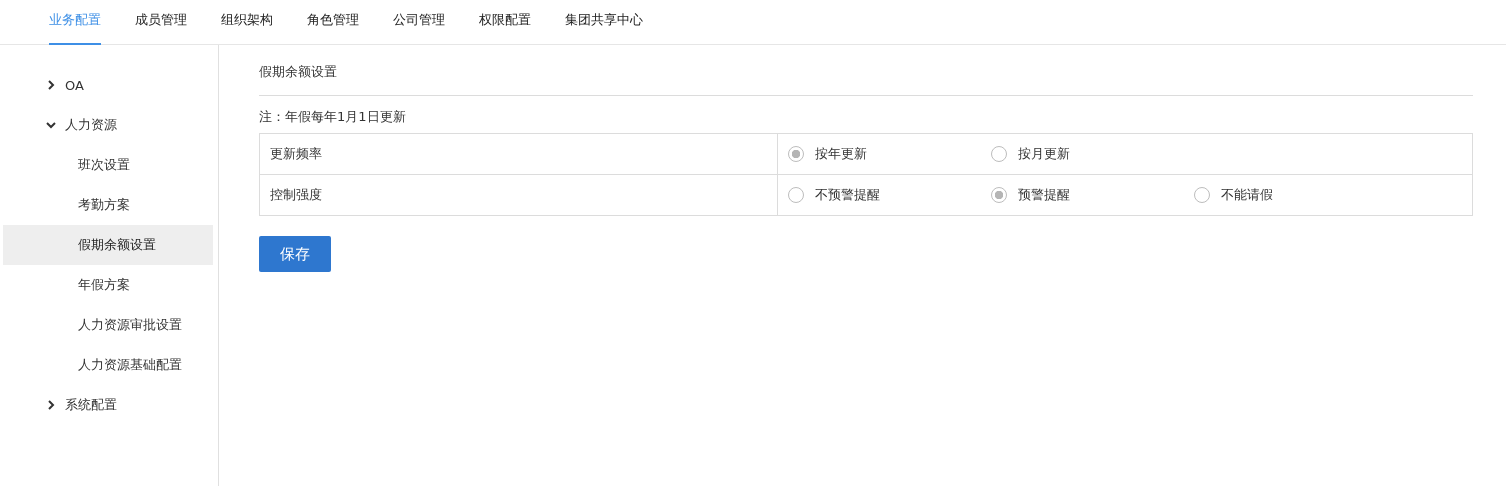 This screenshot has height=486, width=1506. What do you see at coordinates (75, 22) in the screenshot?
I see `nav-tab: 业务配置` at bounding box center [75, 22].